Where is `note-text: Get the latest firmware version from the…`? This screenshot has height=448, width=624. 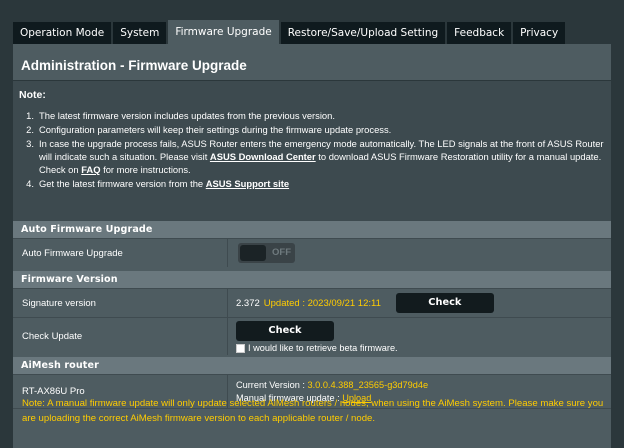 note-text: Get the latest firmware version from the… is located at coordinates (321, 183).